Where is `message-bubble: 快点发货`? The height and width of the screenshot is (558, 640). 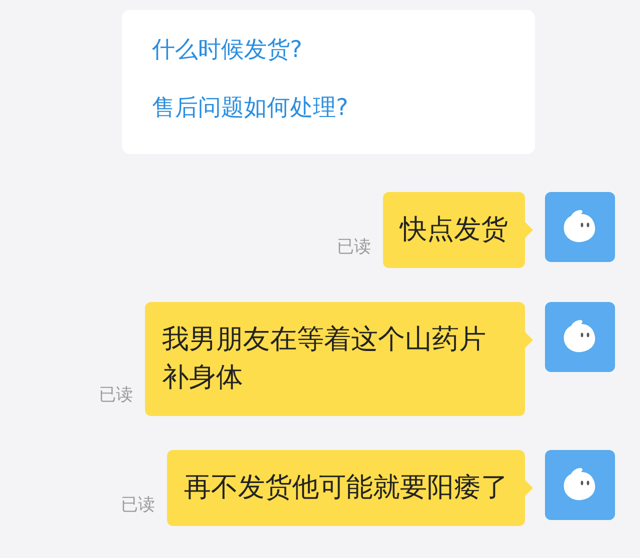 message-bubble: 快点发货 is located at coordinates (454, 230).